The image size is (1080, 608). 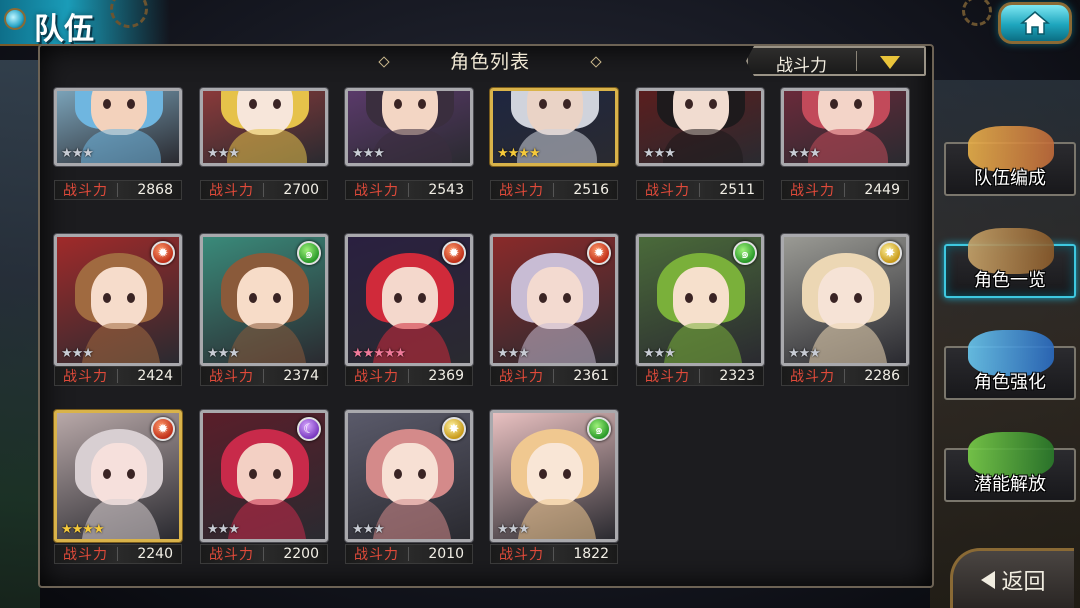 I want to click on character-card: ★★★ ๑ 战斗力 1822, so click(x=554, y=488).